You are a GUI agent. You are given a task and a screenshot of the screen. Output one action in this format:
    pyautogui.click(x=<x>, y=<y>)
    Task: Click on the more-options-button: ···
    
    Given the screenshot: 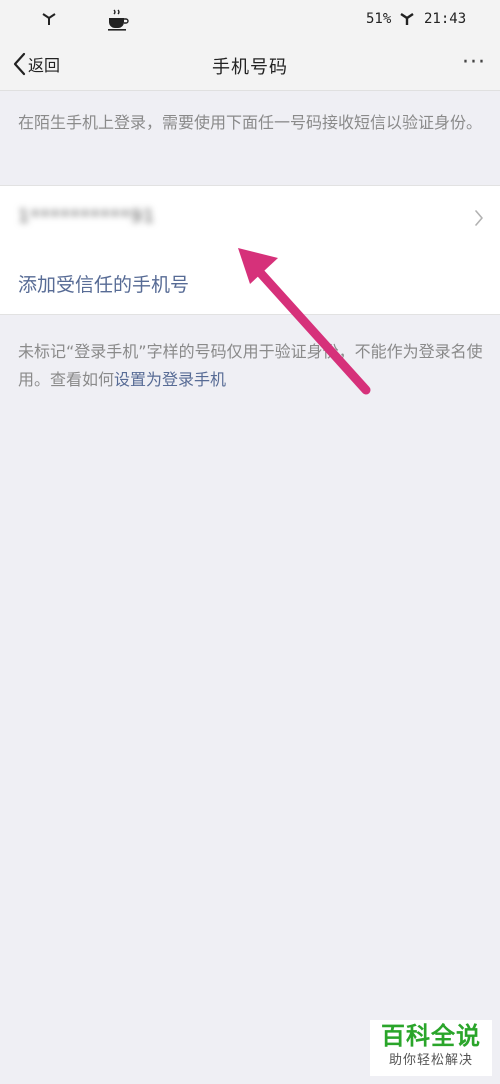 What is the action you would take?
    pyautogui.click(x=474, y=62)
    